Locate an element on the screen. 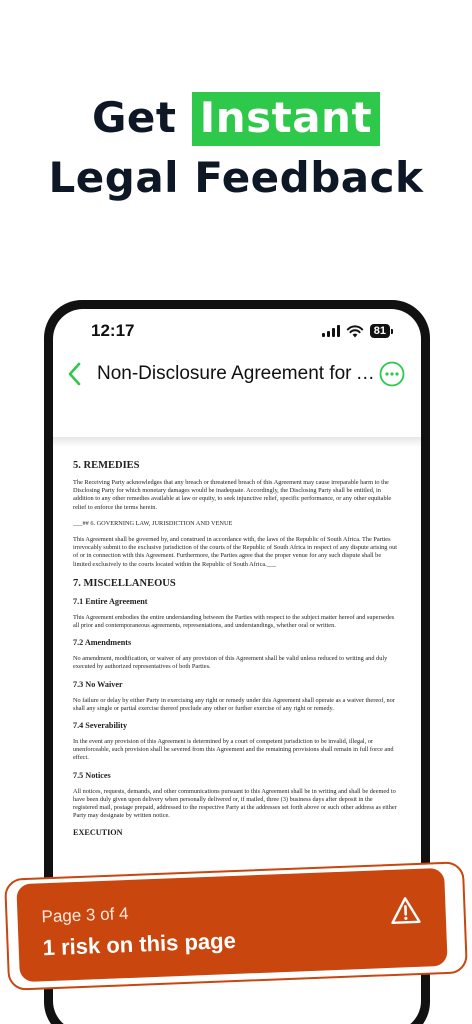  miscellaneous-heading: 7. MISCELLANEOUS is located at coordinates (124, 583).